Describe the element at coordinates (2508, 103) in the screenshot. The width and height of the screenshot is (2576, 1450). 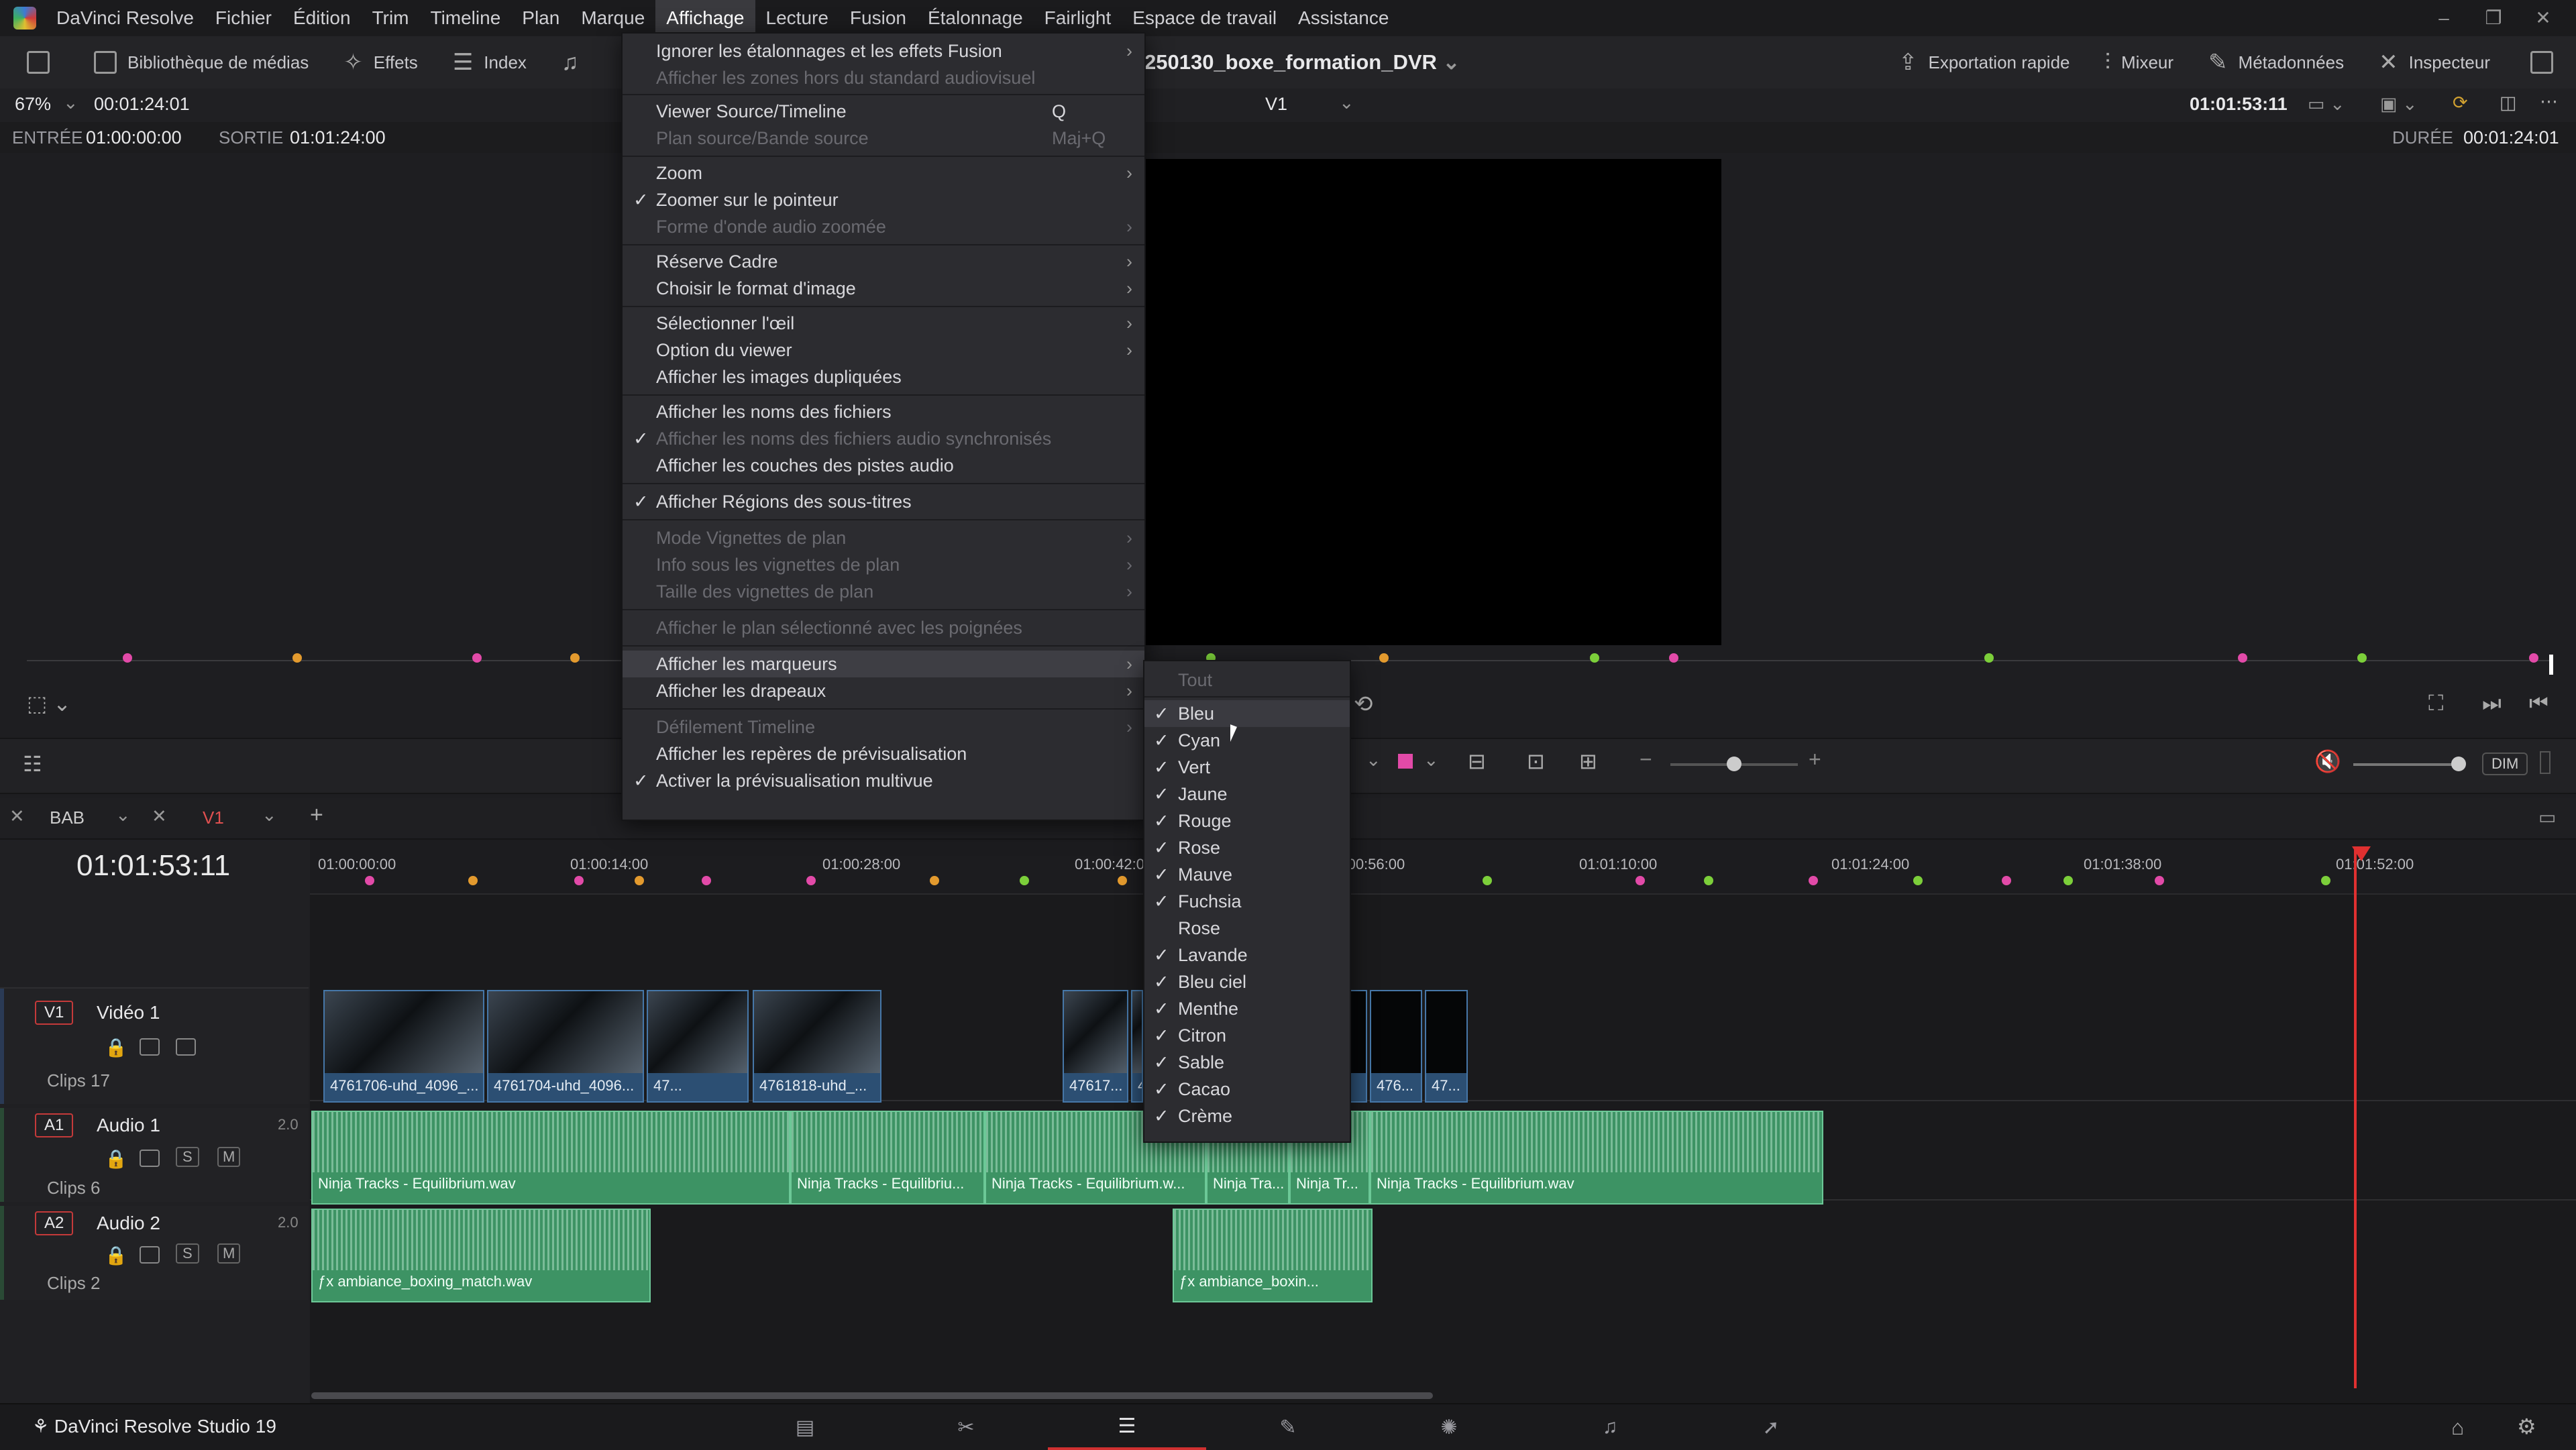
I see `dual-viewer-icon: ◫` at that location.